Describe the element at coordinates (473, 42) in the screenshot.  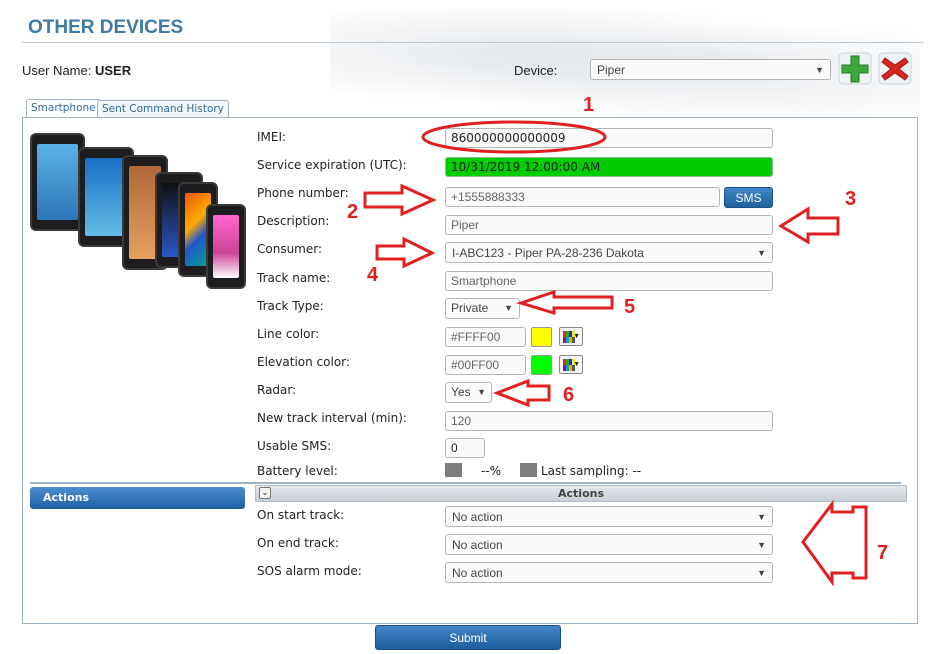
I see `title-divider` at that location.